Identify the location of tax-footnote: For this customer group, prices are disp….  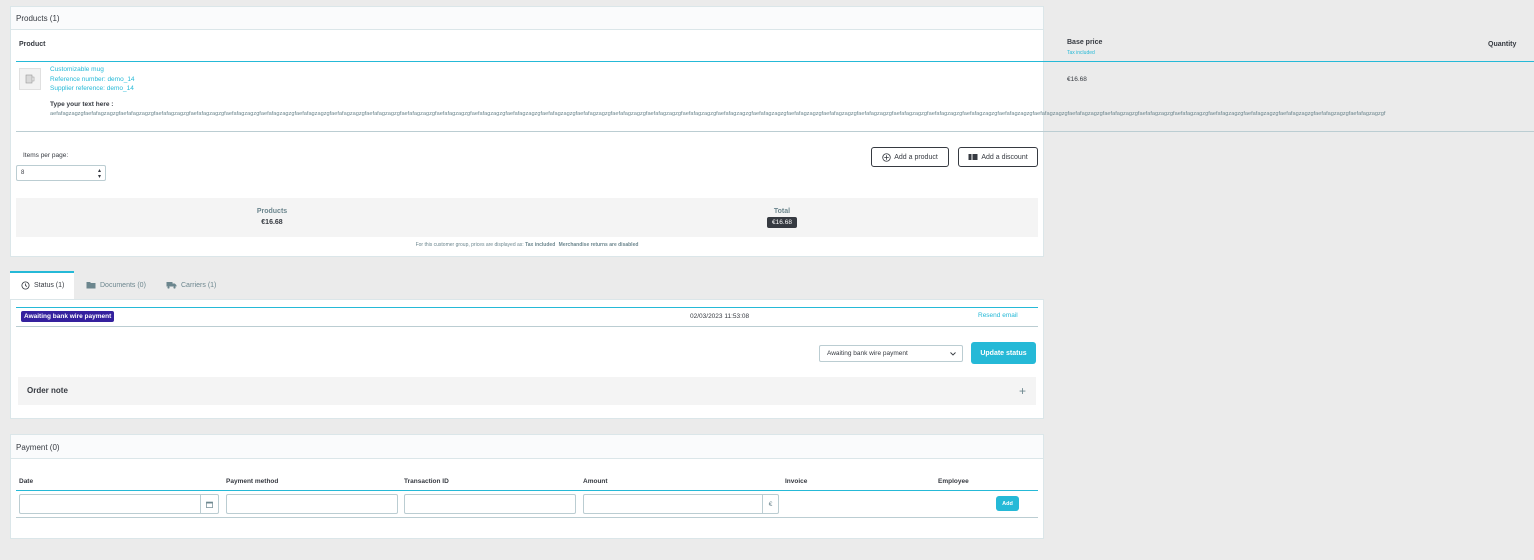
(527, 245).